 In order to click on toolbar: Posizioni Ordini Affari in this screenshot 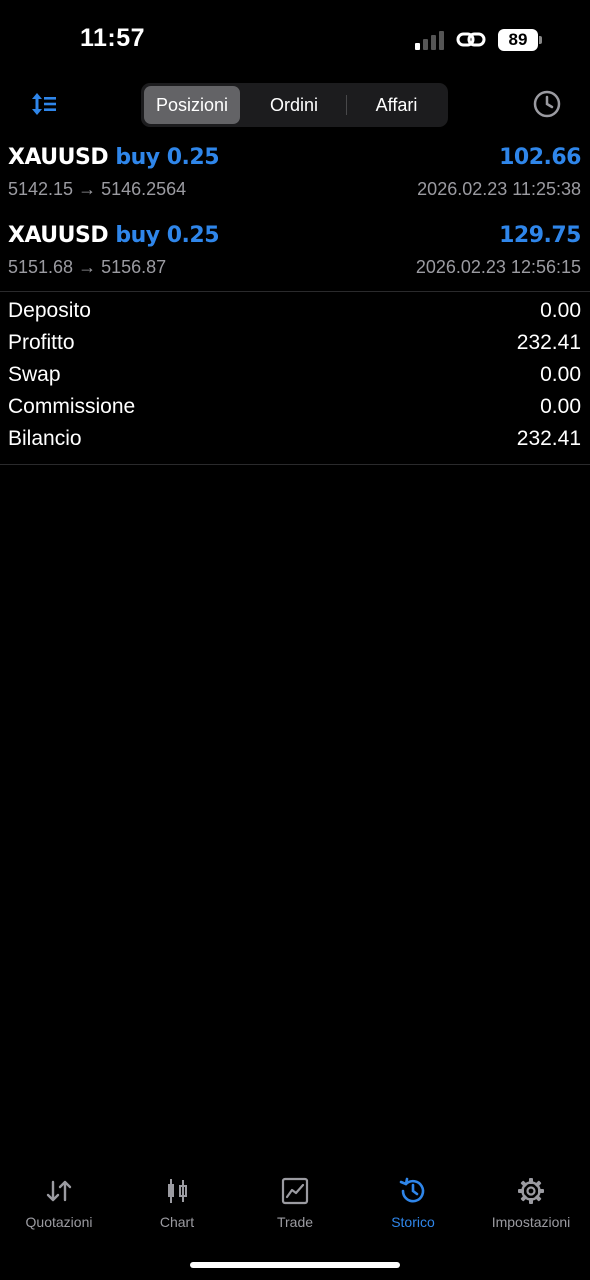, I will do `click(295, 105)`.